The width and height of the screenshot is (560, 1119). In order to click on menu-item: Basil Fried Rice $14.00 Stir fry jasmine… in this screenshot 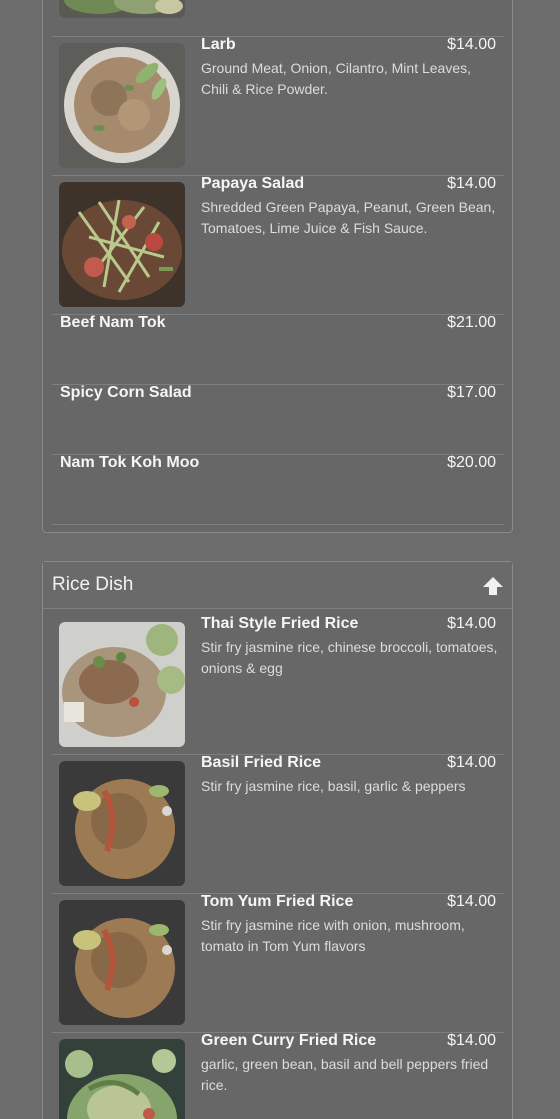, I will do `click(278, 824)`.